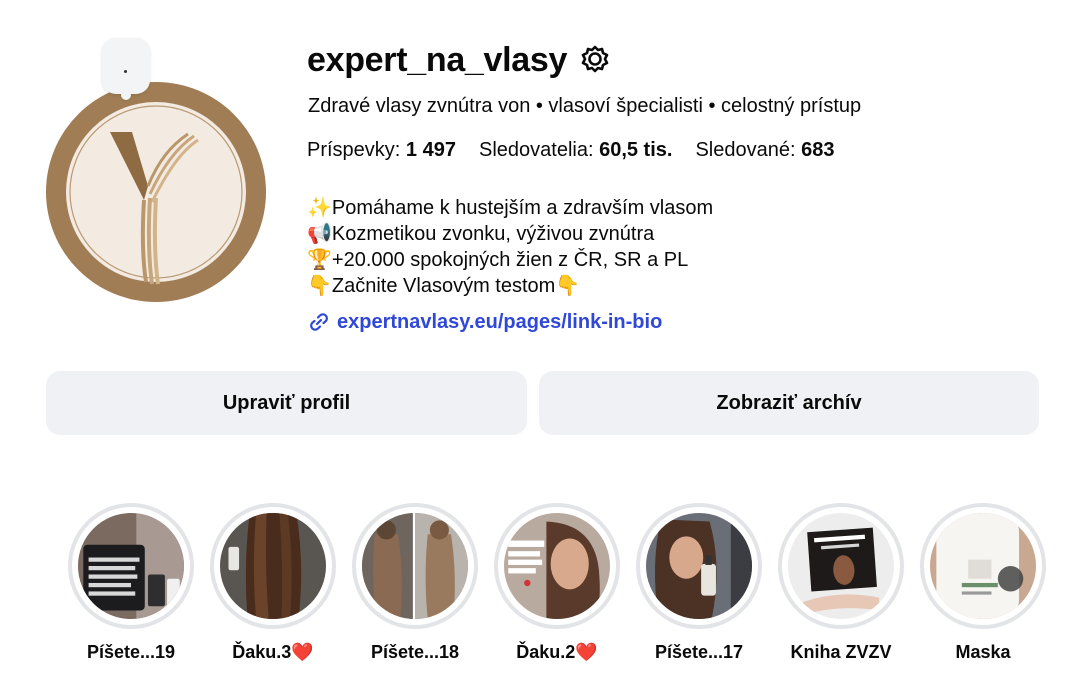 This screenshot has width=1080, height=695. I want to click on stat-value: 60,5 tis., so click(636, 150).